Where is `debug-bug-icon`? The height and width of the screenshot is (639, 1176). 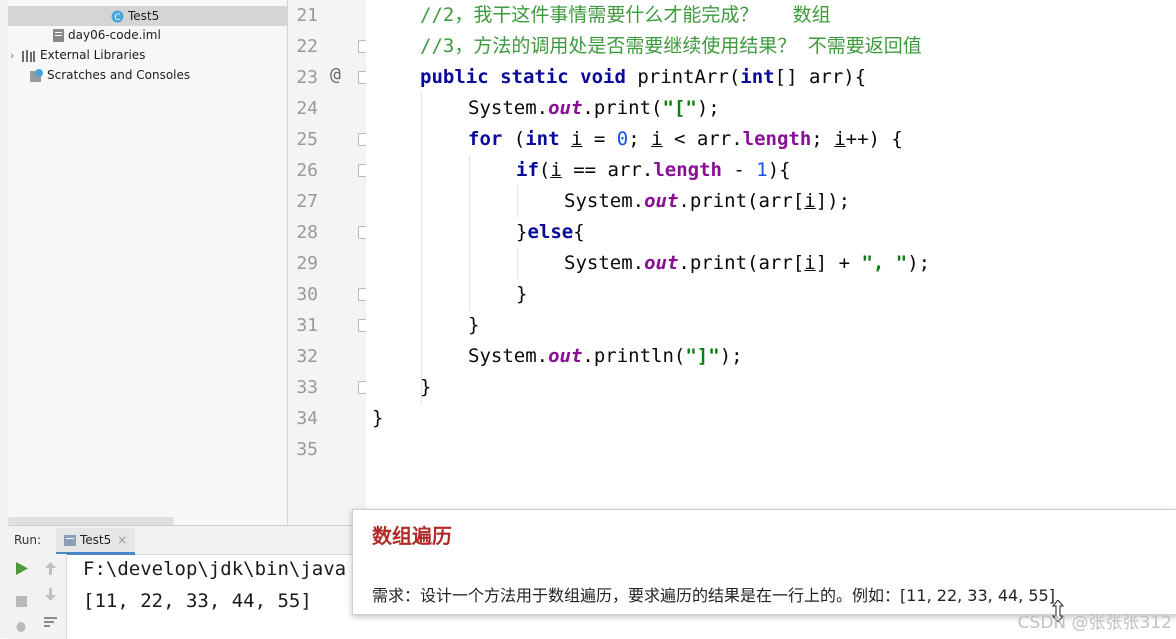 debug-bug-icon is located at coordinates (21, 626).